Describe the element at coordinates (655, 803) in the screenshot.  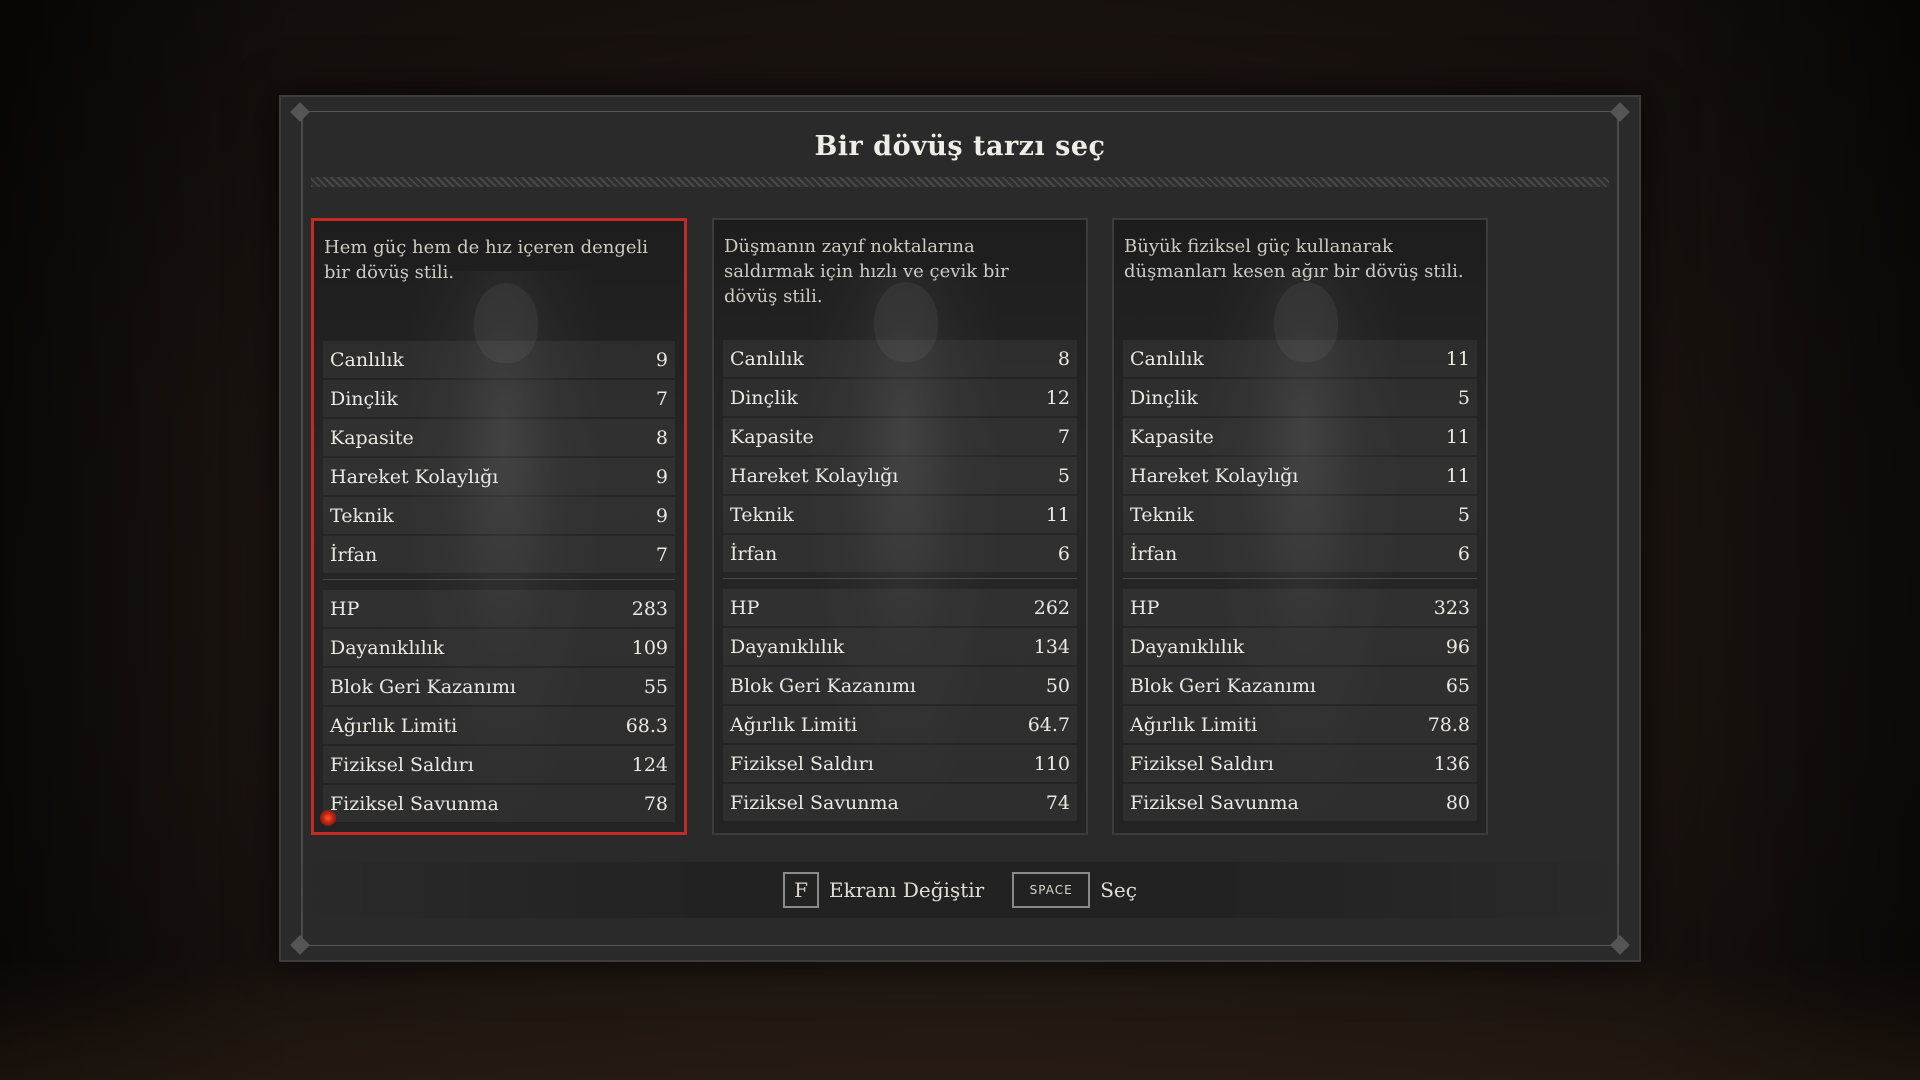
I see `stat-value: 78` at that location.